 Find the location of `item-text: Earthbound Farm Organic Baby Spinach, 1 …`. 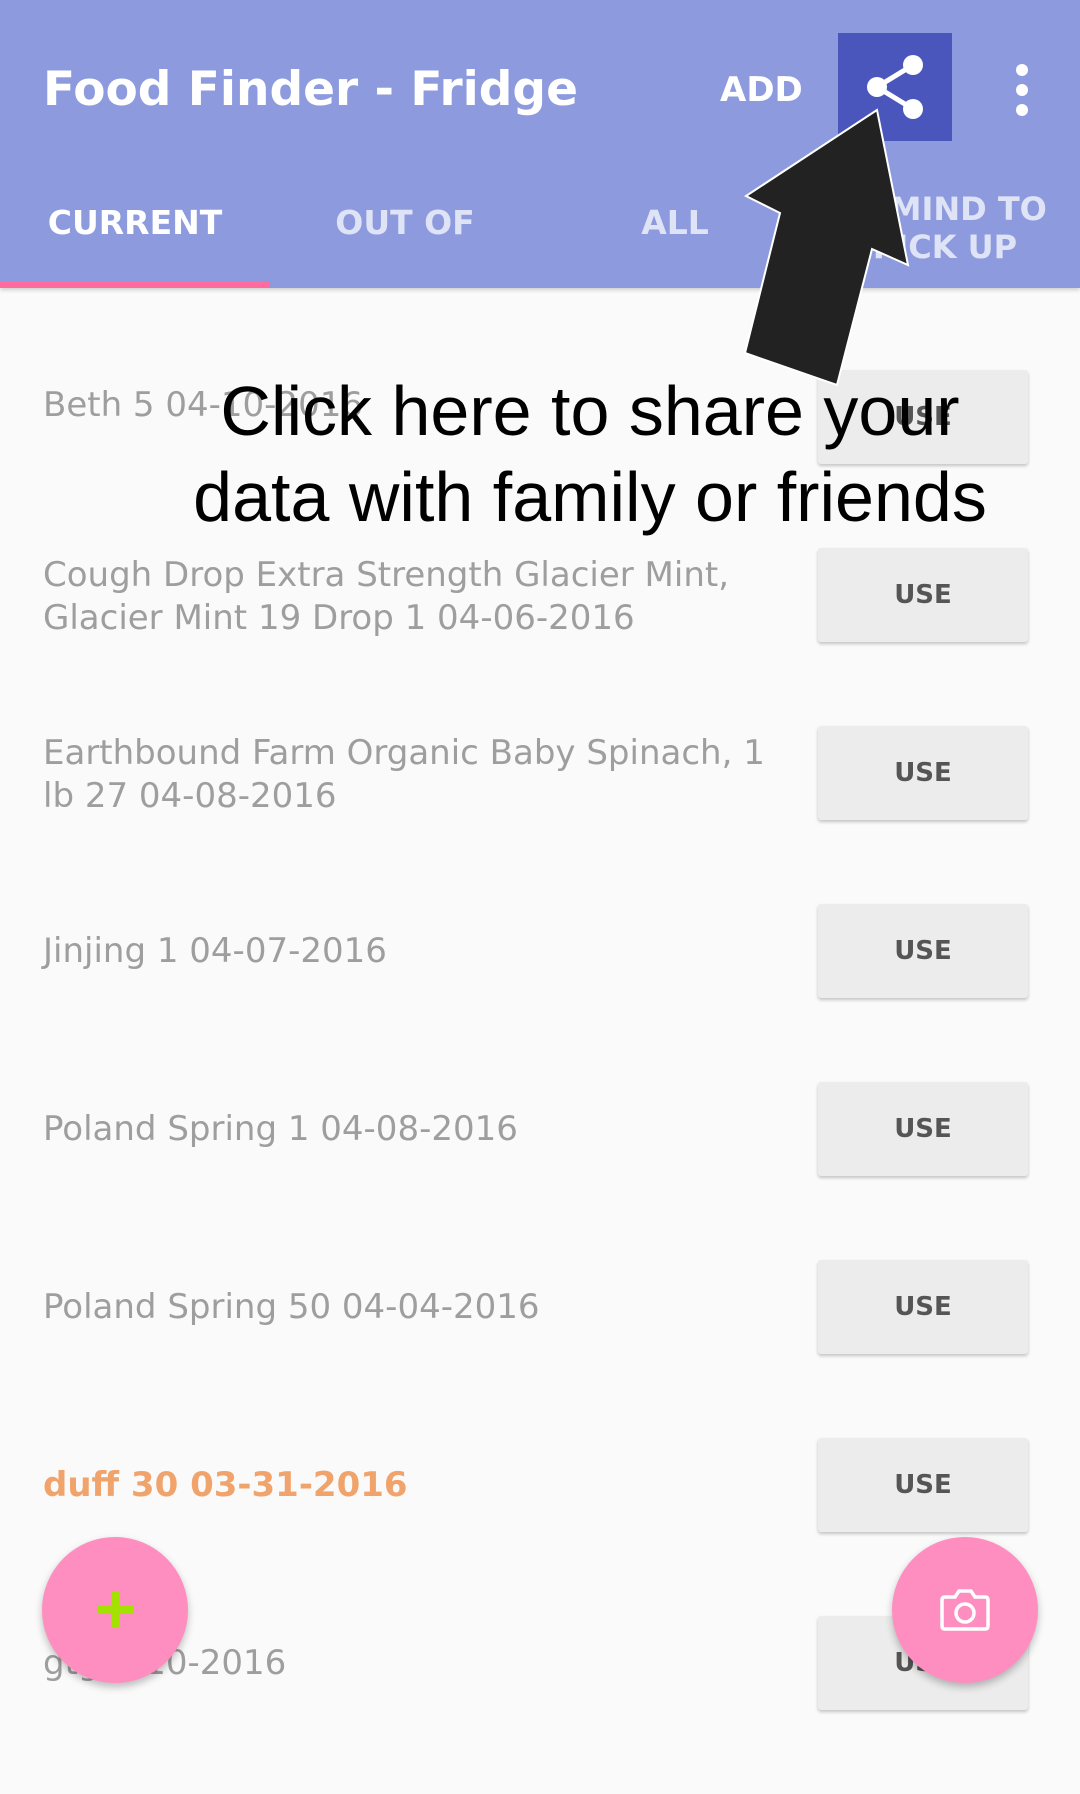

item-text: Earthbound Farm Organic Baby Spinach, 1 … is located at coordinates (404, 774).